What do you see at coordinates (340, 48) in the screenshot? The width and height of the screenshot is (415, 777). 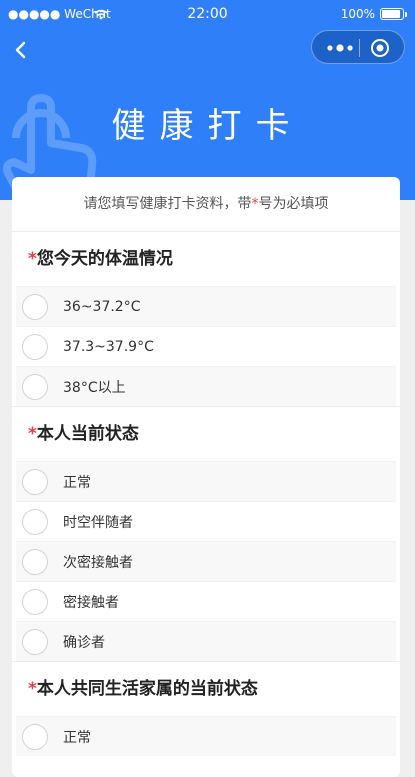 I see `more-icon` at bounding box center [340, 48].